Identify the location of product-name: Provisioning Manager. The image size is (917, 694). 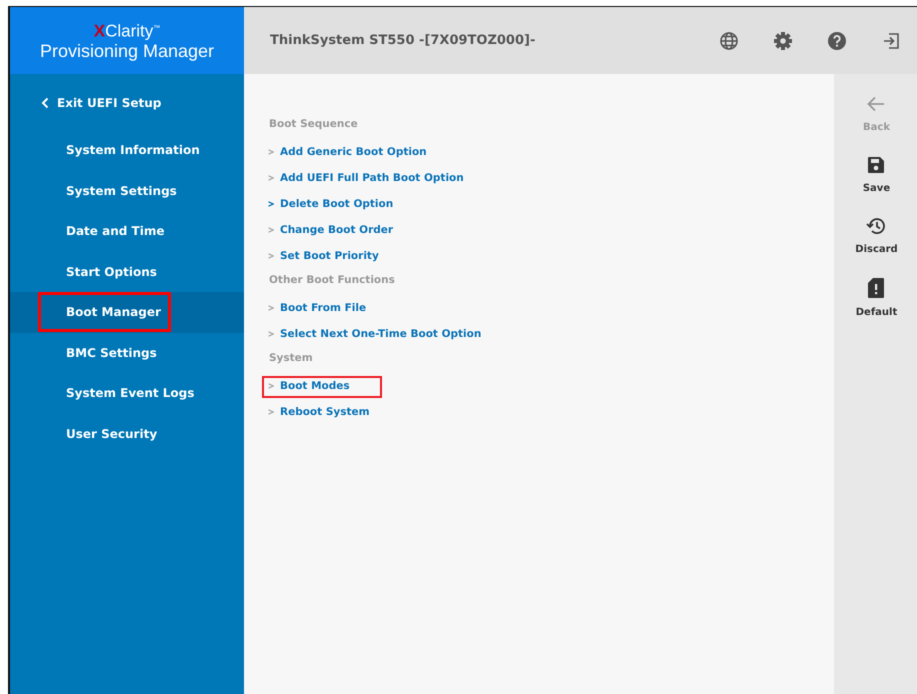
(127, 51).